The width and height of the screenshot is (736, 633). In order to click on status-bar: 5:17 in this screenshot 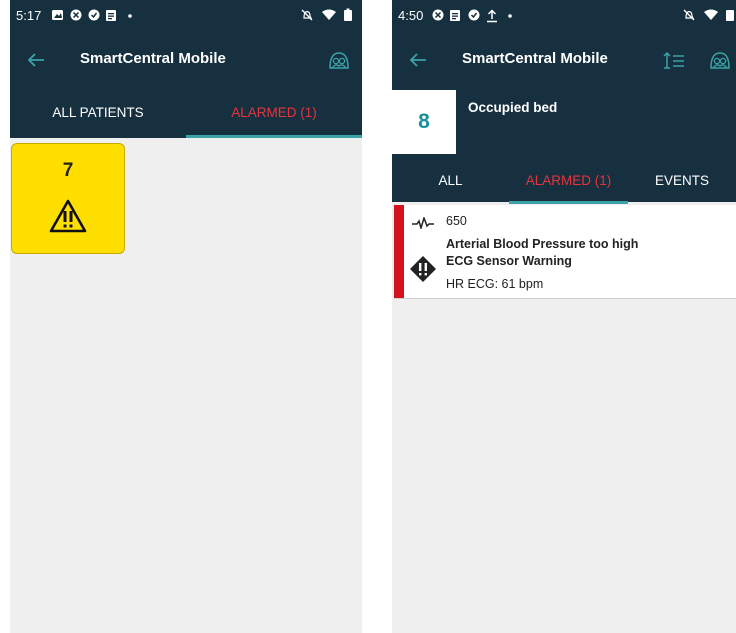, I will do `click(186, 15)`.